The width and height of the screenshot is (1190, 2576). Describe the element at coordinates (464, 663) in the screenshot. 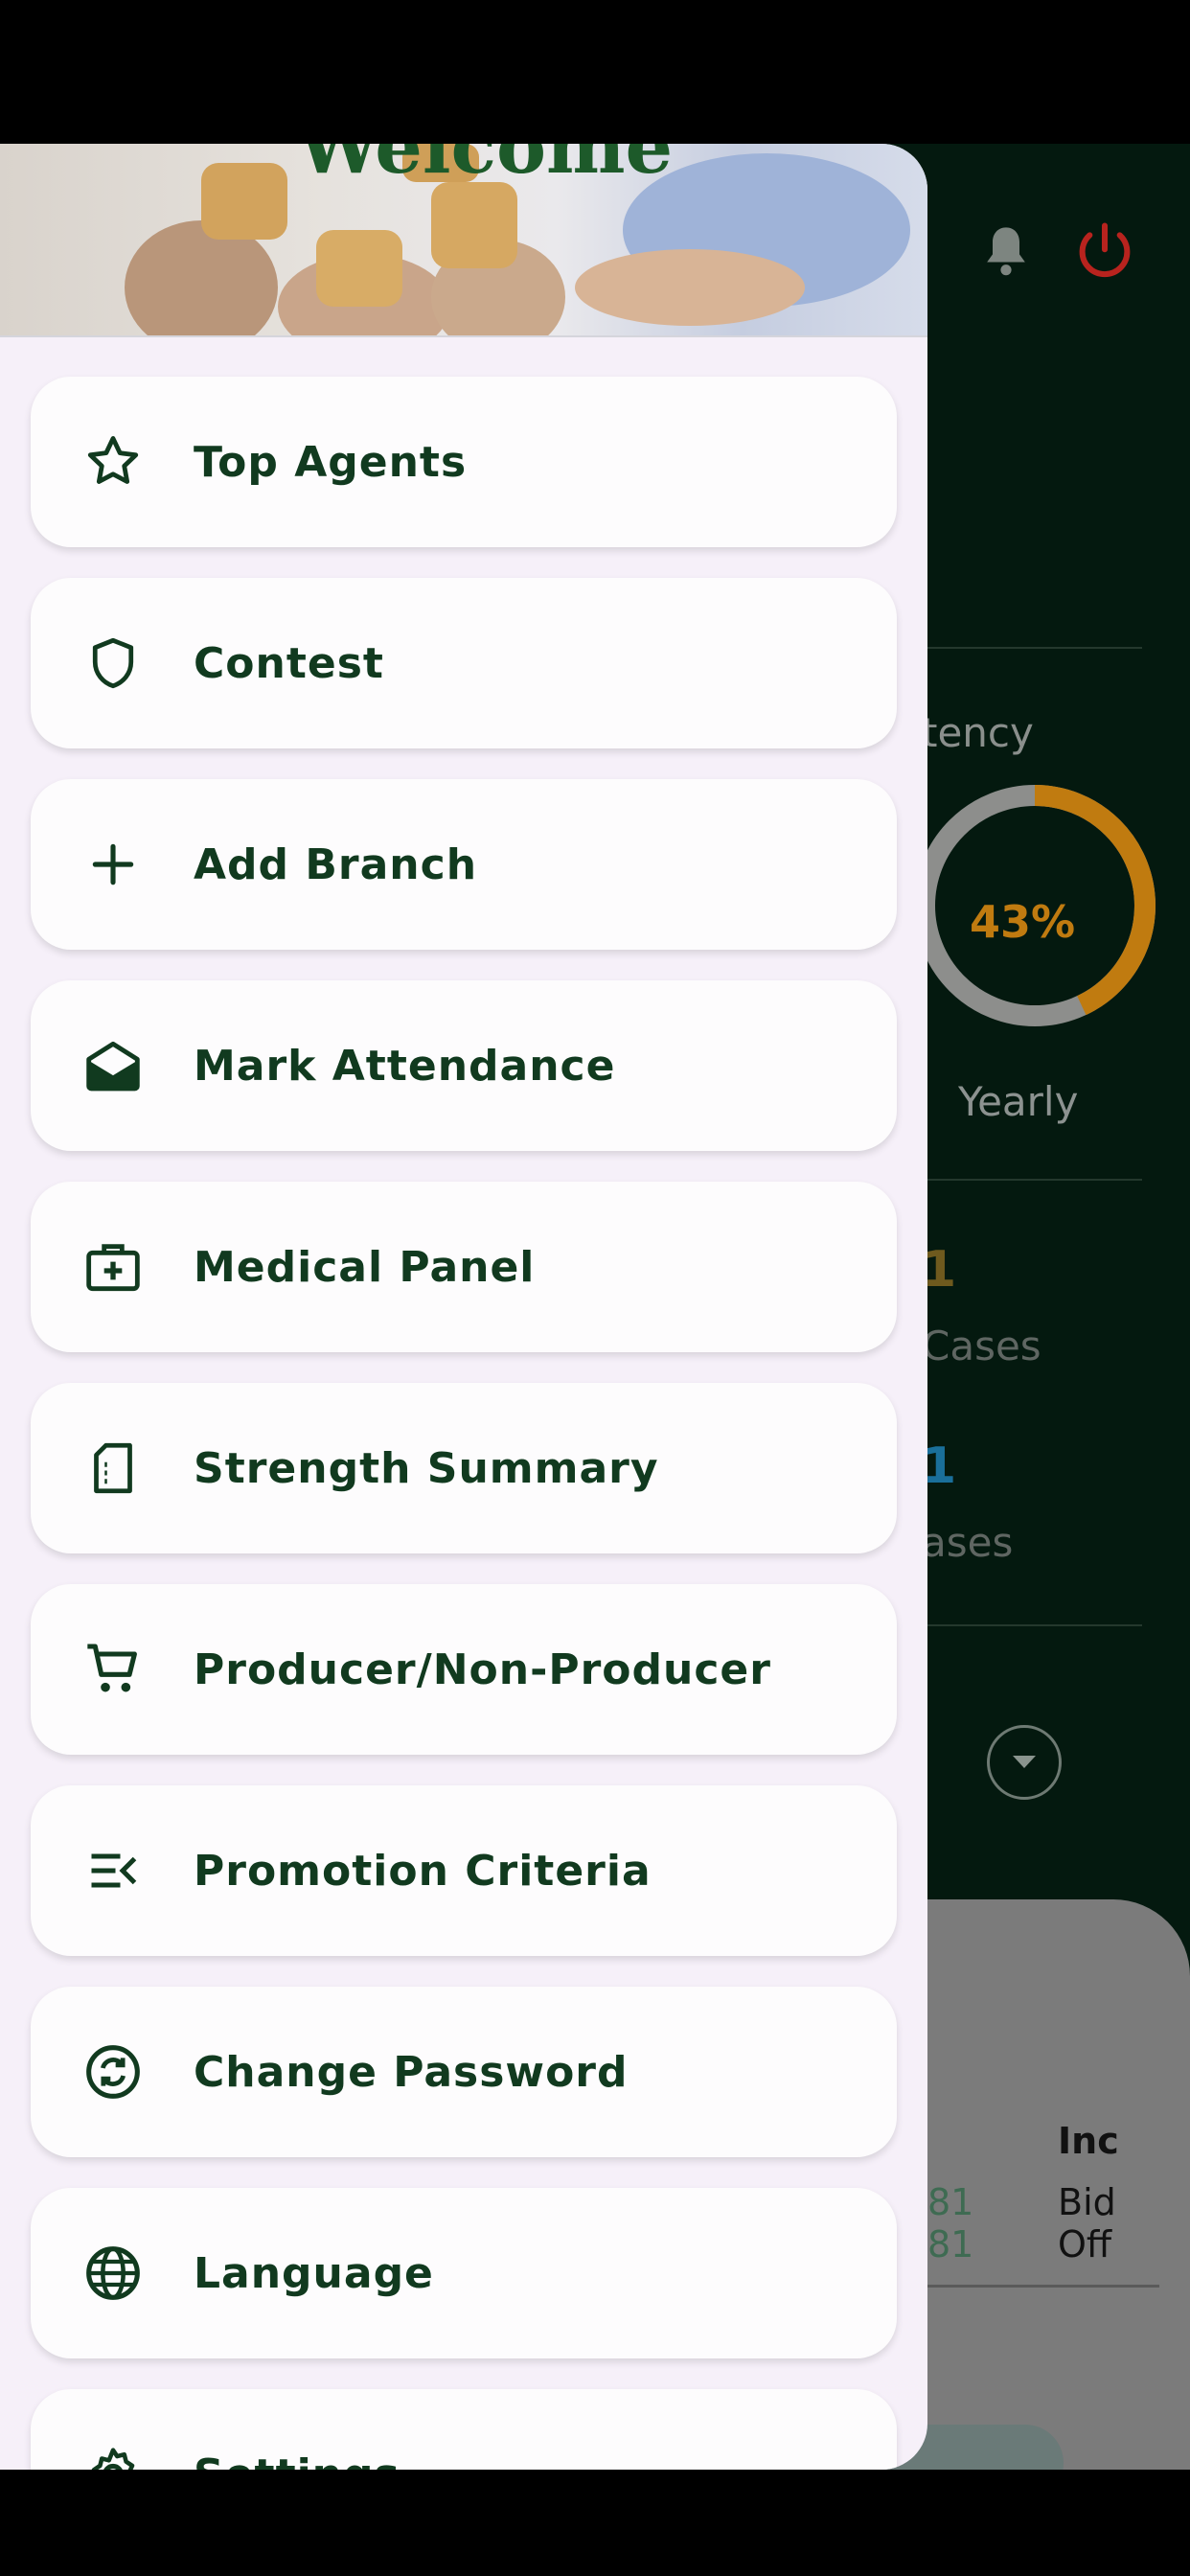

I see `menu-item-contest: Contest` at that location.